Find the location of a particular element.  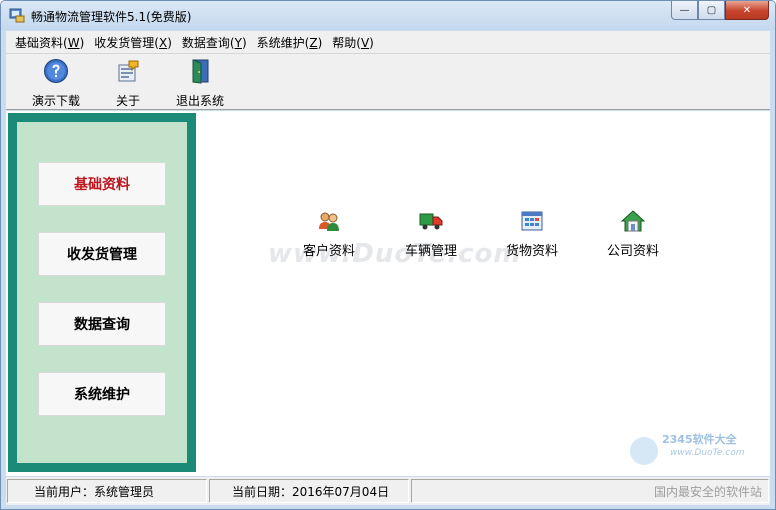

module-label: 货物资料 is located at coordinates (531, 251).